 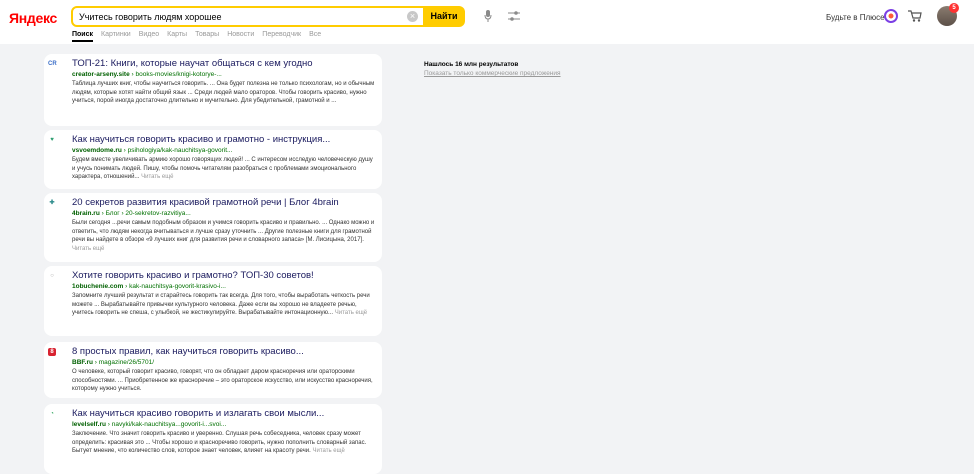 What do you see at coordinates (52, 140) in the screenshot?
I see `vsvoemdome-favicon-icon: ♥` at bounding box center [52, 140].